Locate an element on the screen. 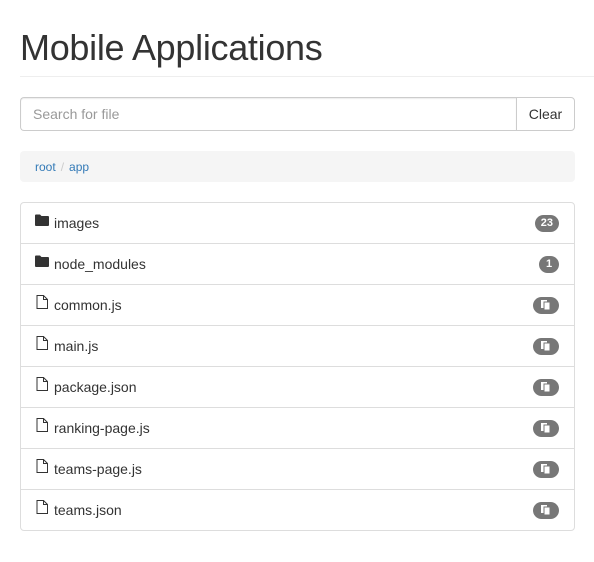 This screenshot has height=562, width=594. title-divider is located at coordinates (307, 76).